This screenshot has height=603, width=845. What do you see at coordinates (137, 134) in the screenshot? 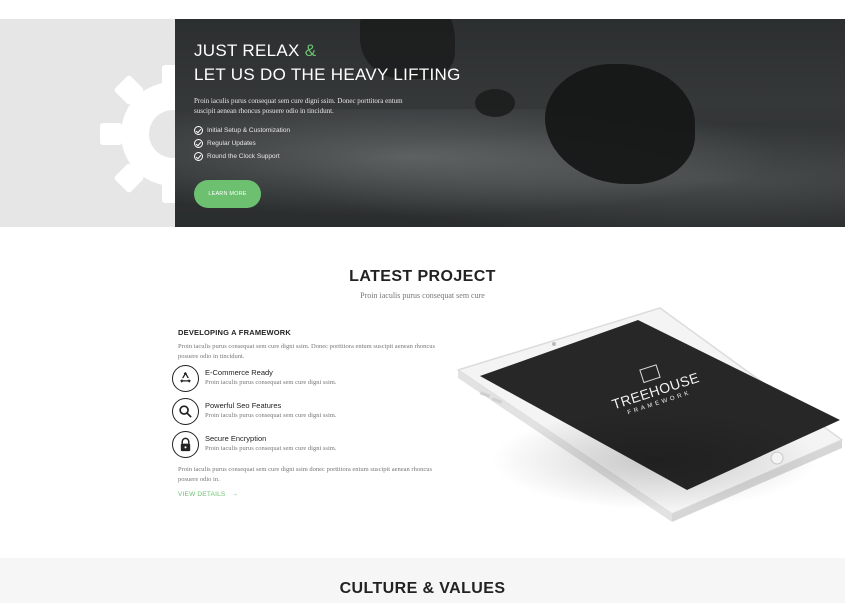
I see `gear-icon` at bounding box center [137, 134].